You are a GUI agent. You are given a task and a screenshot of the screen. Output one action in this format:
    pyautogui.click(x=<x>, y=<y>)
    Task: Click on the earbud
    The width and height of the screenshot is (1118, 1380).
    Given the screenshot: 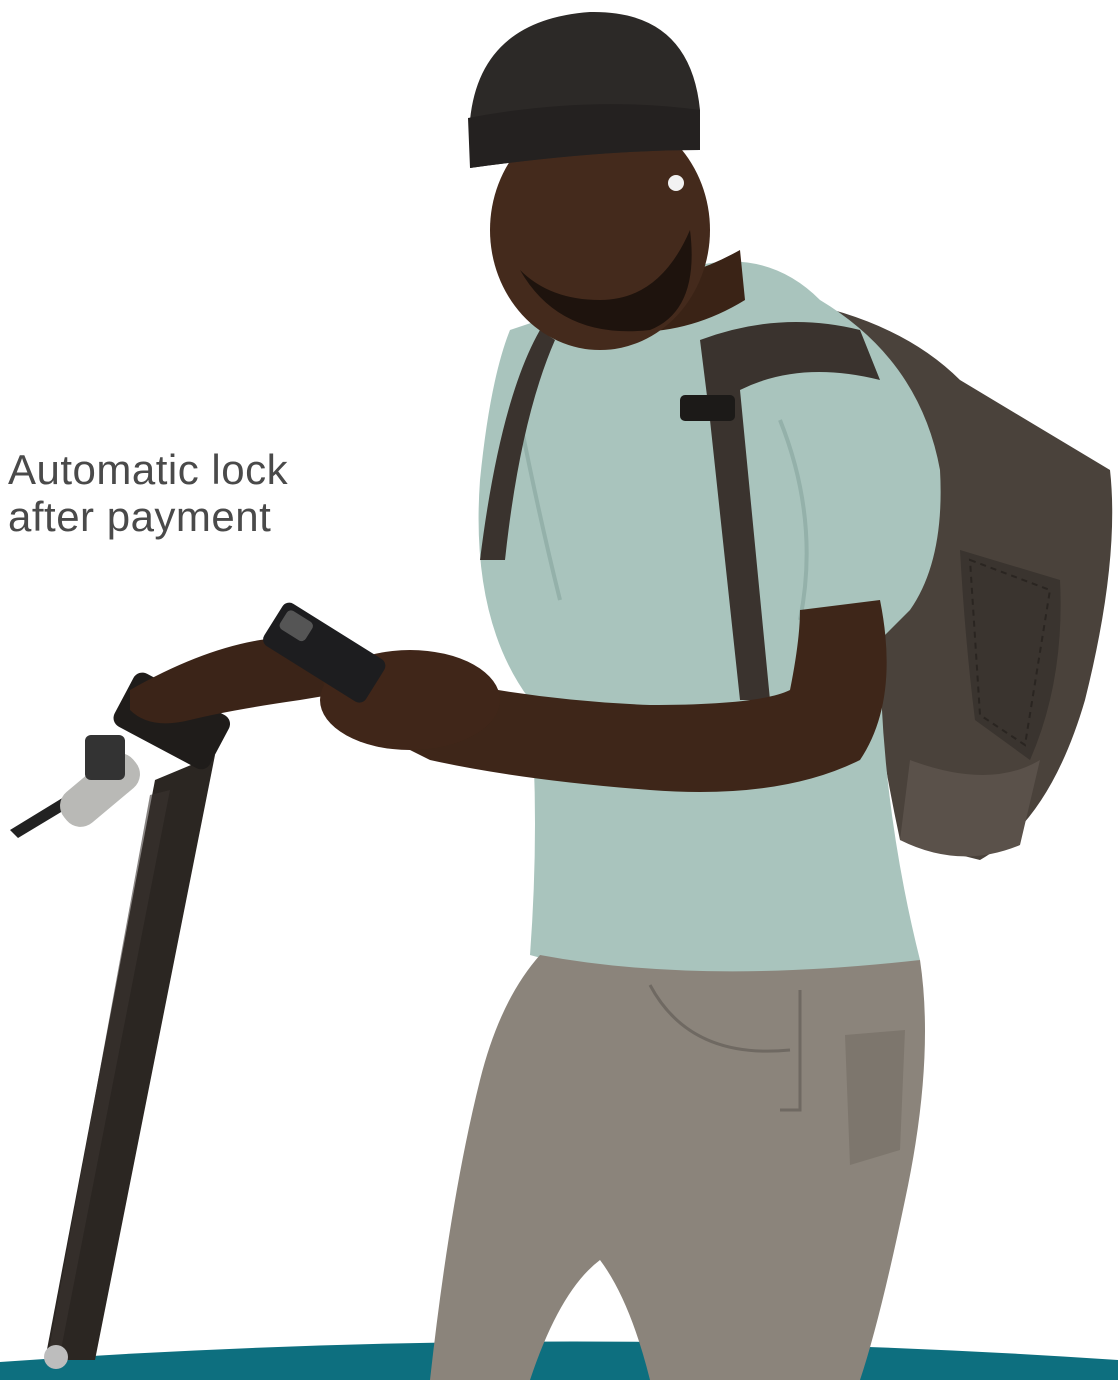 What is the action you would take?
    pyautogui.click(x=676, y=183)
    